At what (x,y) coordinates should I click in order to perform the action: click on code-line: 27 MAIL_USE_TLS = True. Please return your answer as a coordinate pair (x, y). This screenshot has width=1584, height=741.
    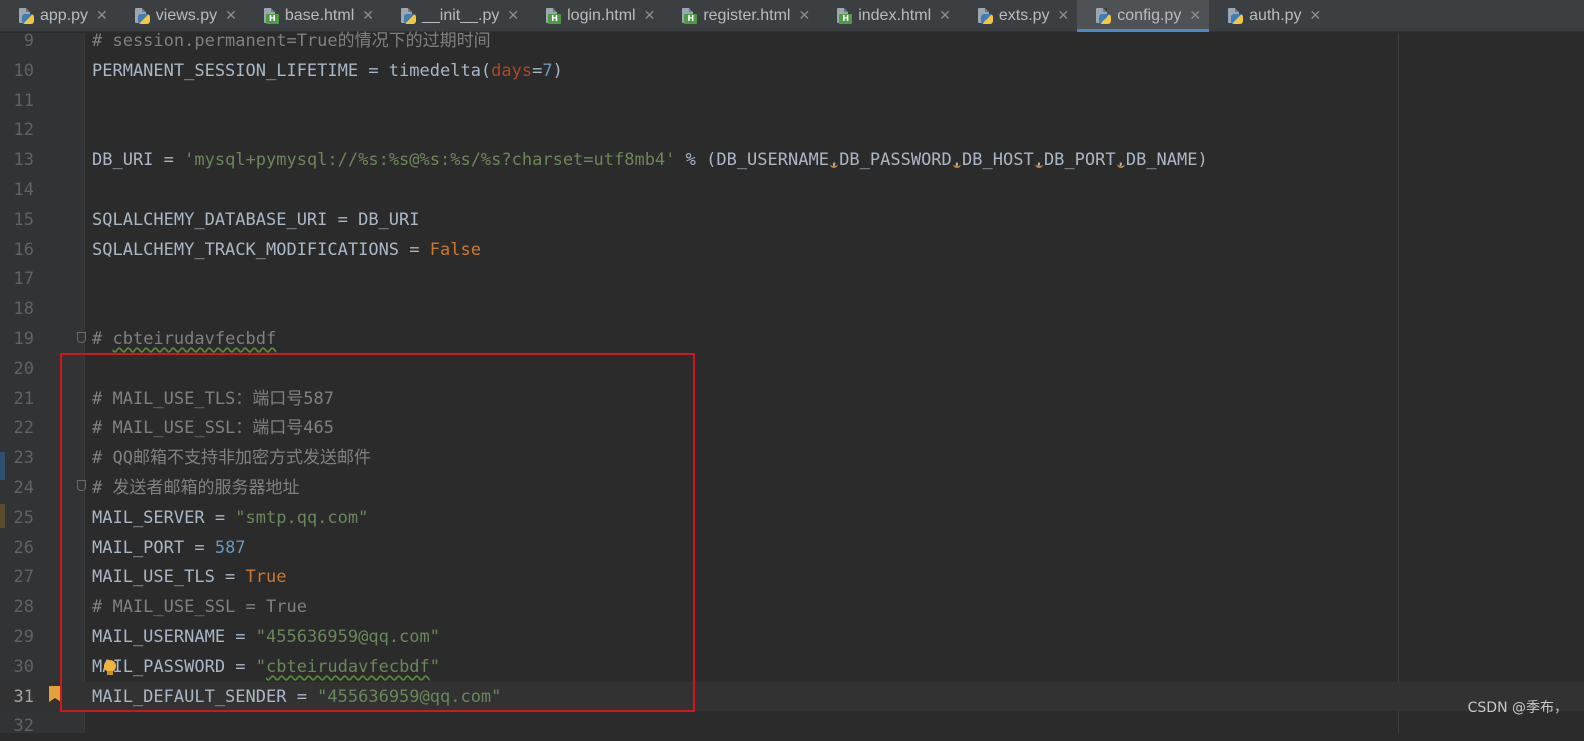
    Looking at the image, I should click on (792, 577).